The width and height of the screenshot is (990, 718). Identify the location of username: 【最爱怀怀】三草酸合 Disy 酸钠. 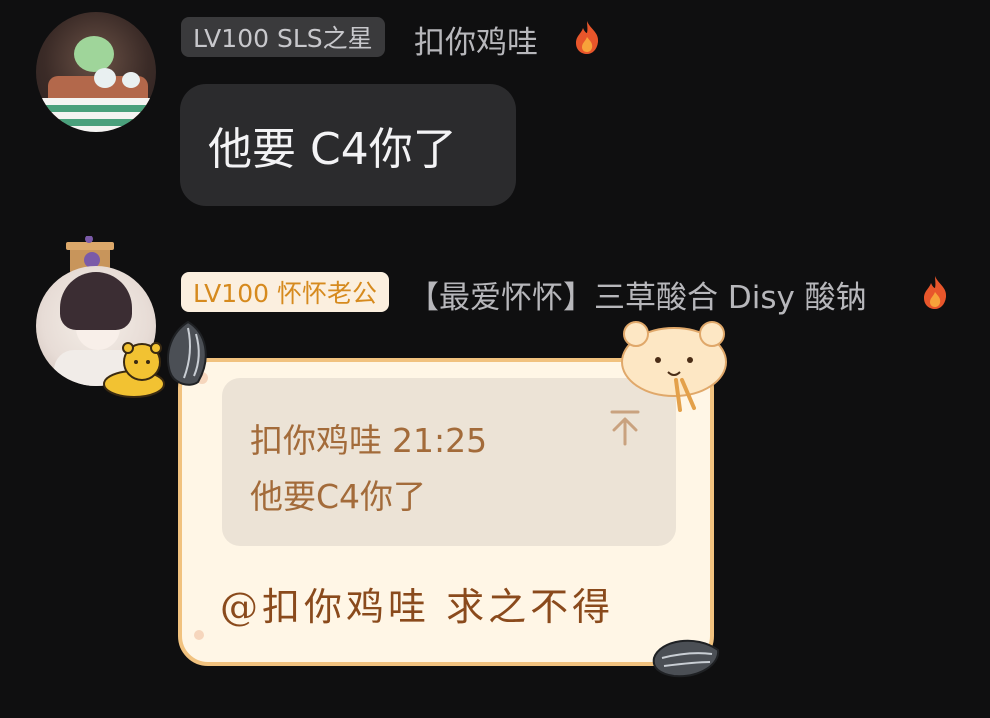
(637, 294).